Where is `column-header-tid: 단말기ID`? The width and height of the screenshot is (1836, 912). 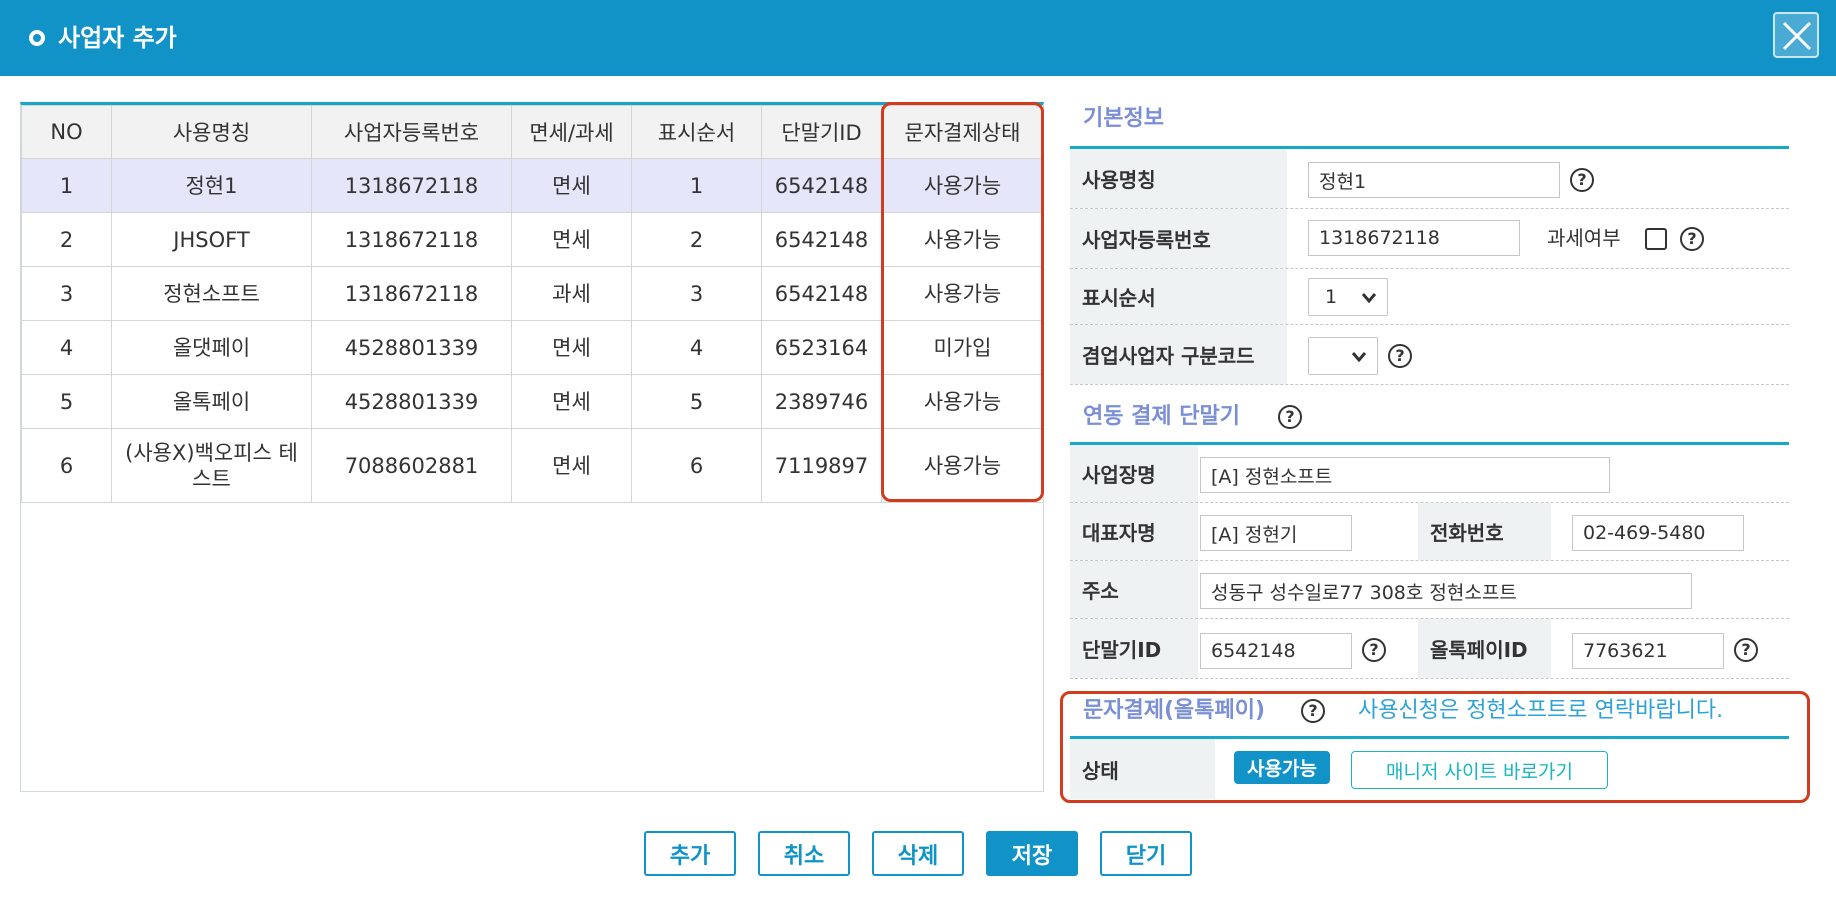
column-header-tid: 단말기ID is located at coordinates (821, 132).